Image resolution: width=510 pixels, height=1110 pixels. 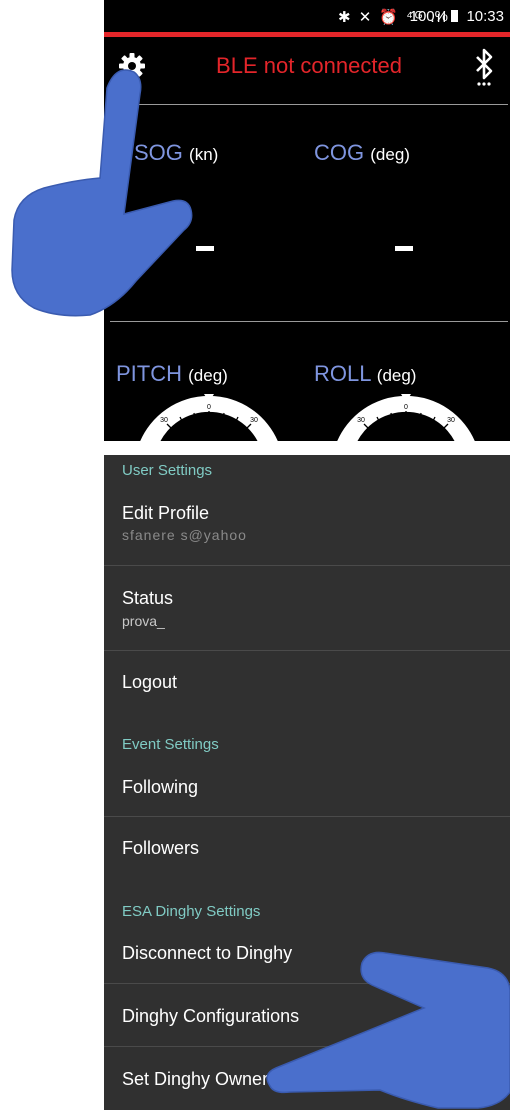 I want to click on header-divider, so click(x=309, y=104).